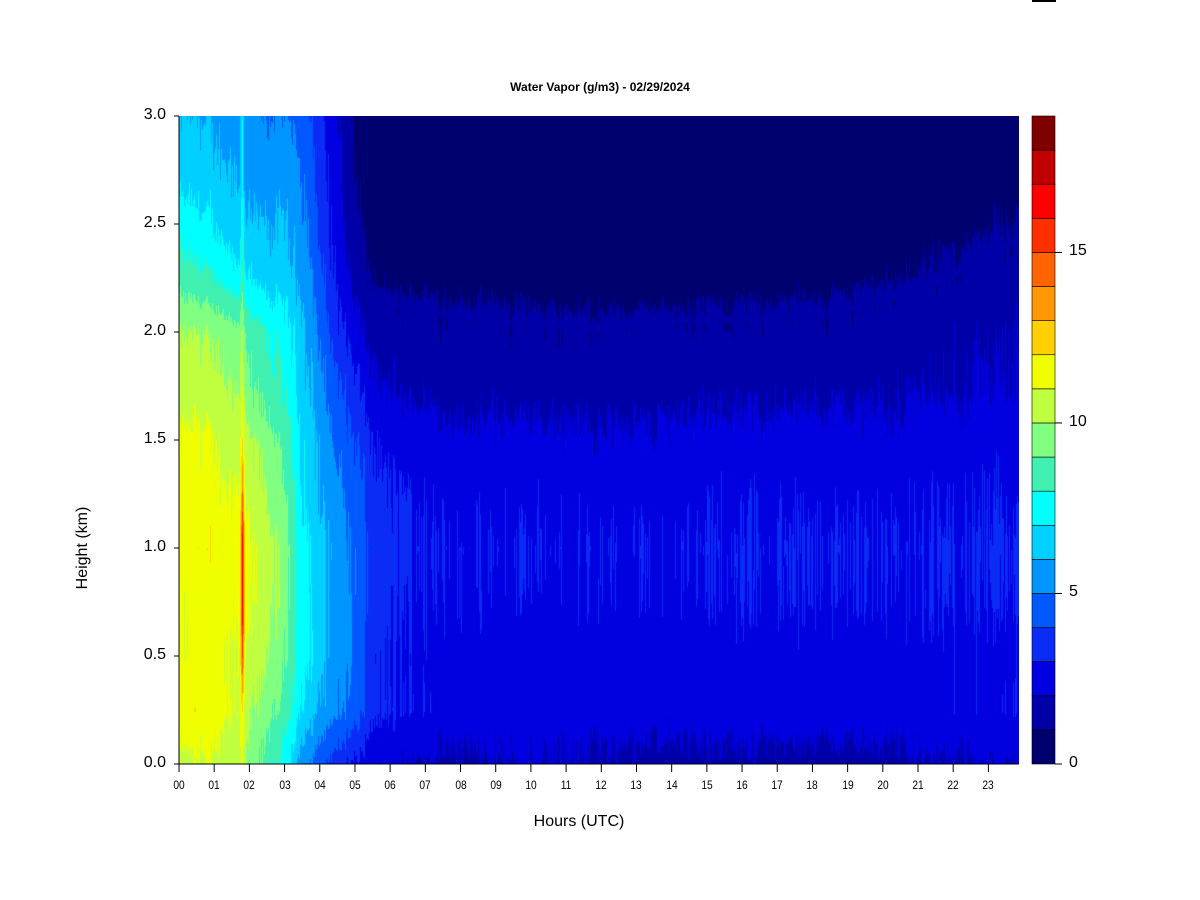 The height and width of the screenshot is (900, 1200). What do you see at coordinates (579, 821) in the screenshot?
I see `x-axis-label: Hours (UTC)` at bounding box center [579, 821].